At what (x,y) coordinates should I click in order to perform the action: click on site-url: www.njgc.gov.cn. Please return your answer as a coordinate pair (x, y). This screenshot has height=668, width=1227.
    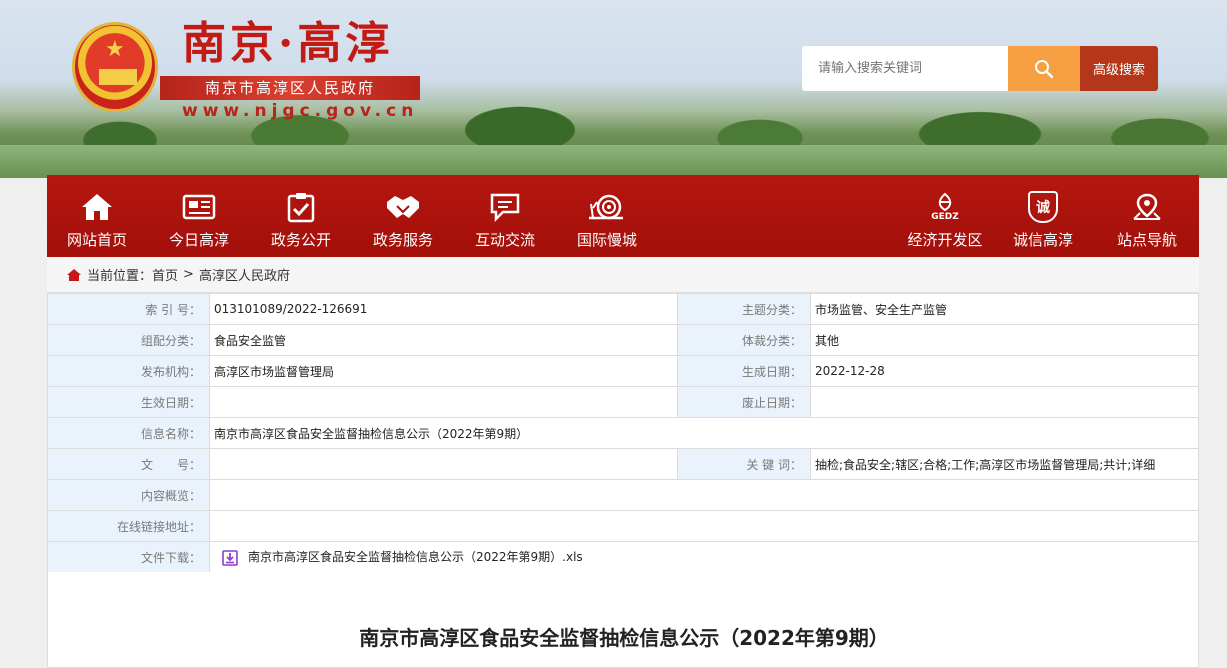
    Looking at the image, I should click on (300, 111).